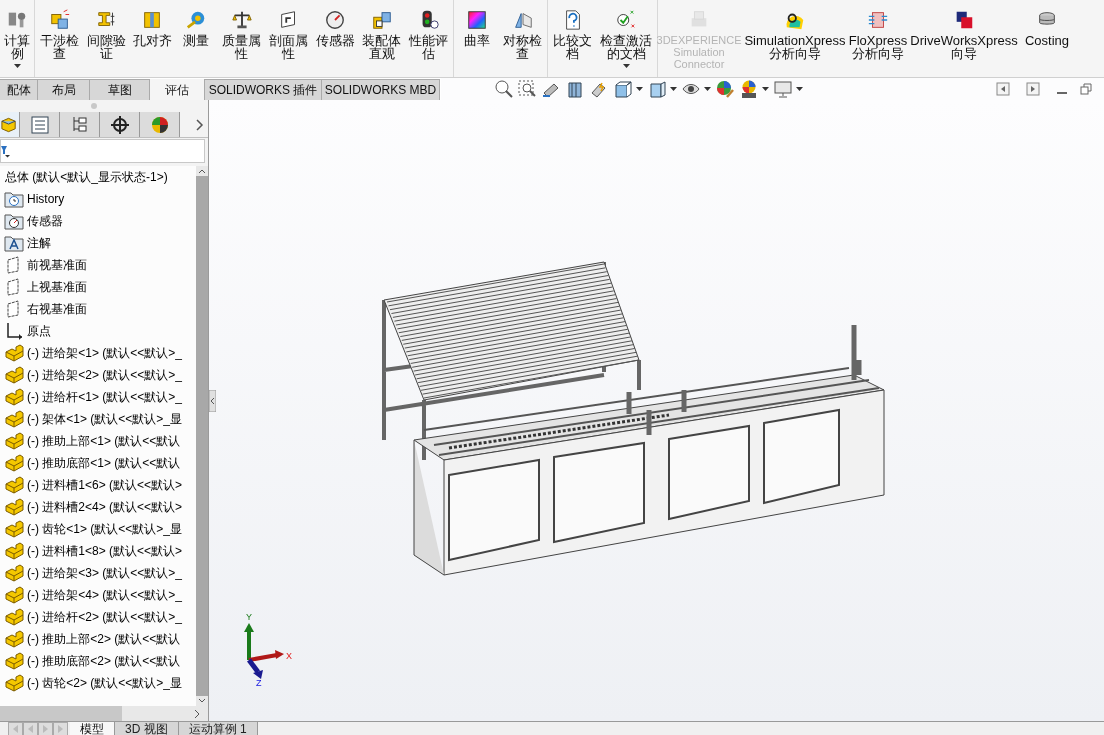 The height and width of the screenshot is (735, 1104). What do you see at coordinates (102, 151) in the screenshot?
I see `filter-field` at bounding box center [102, 151].